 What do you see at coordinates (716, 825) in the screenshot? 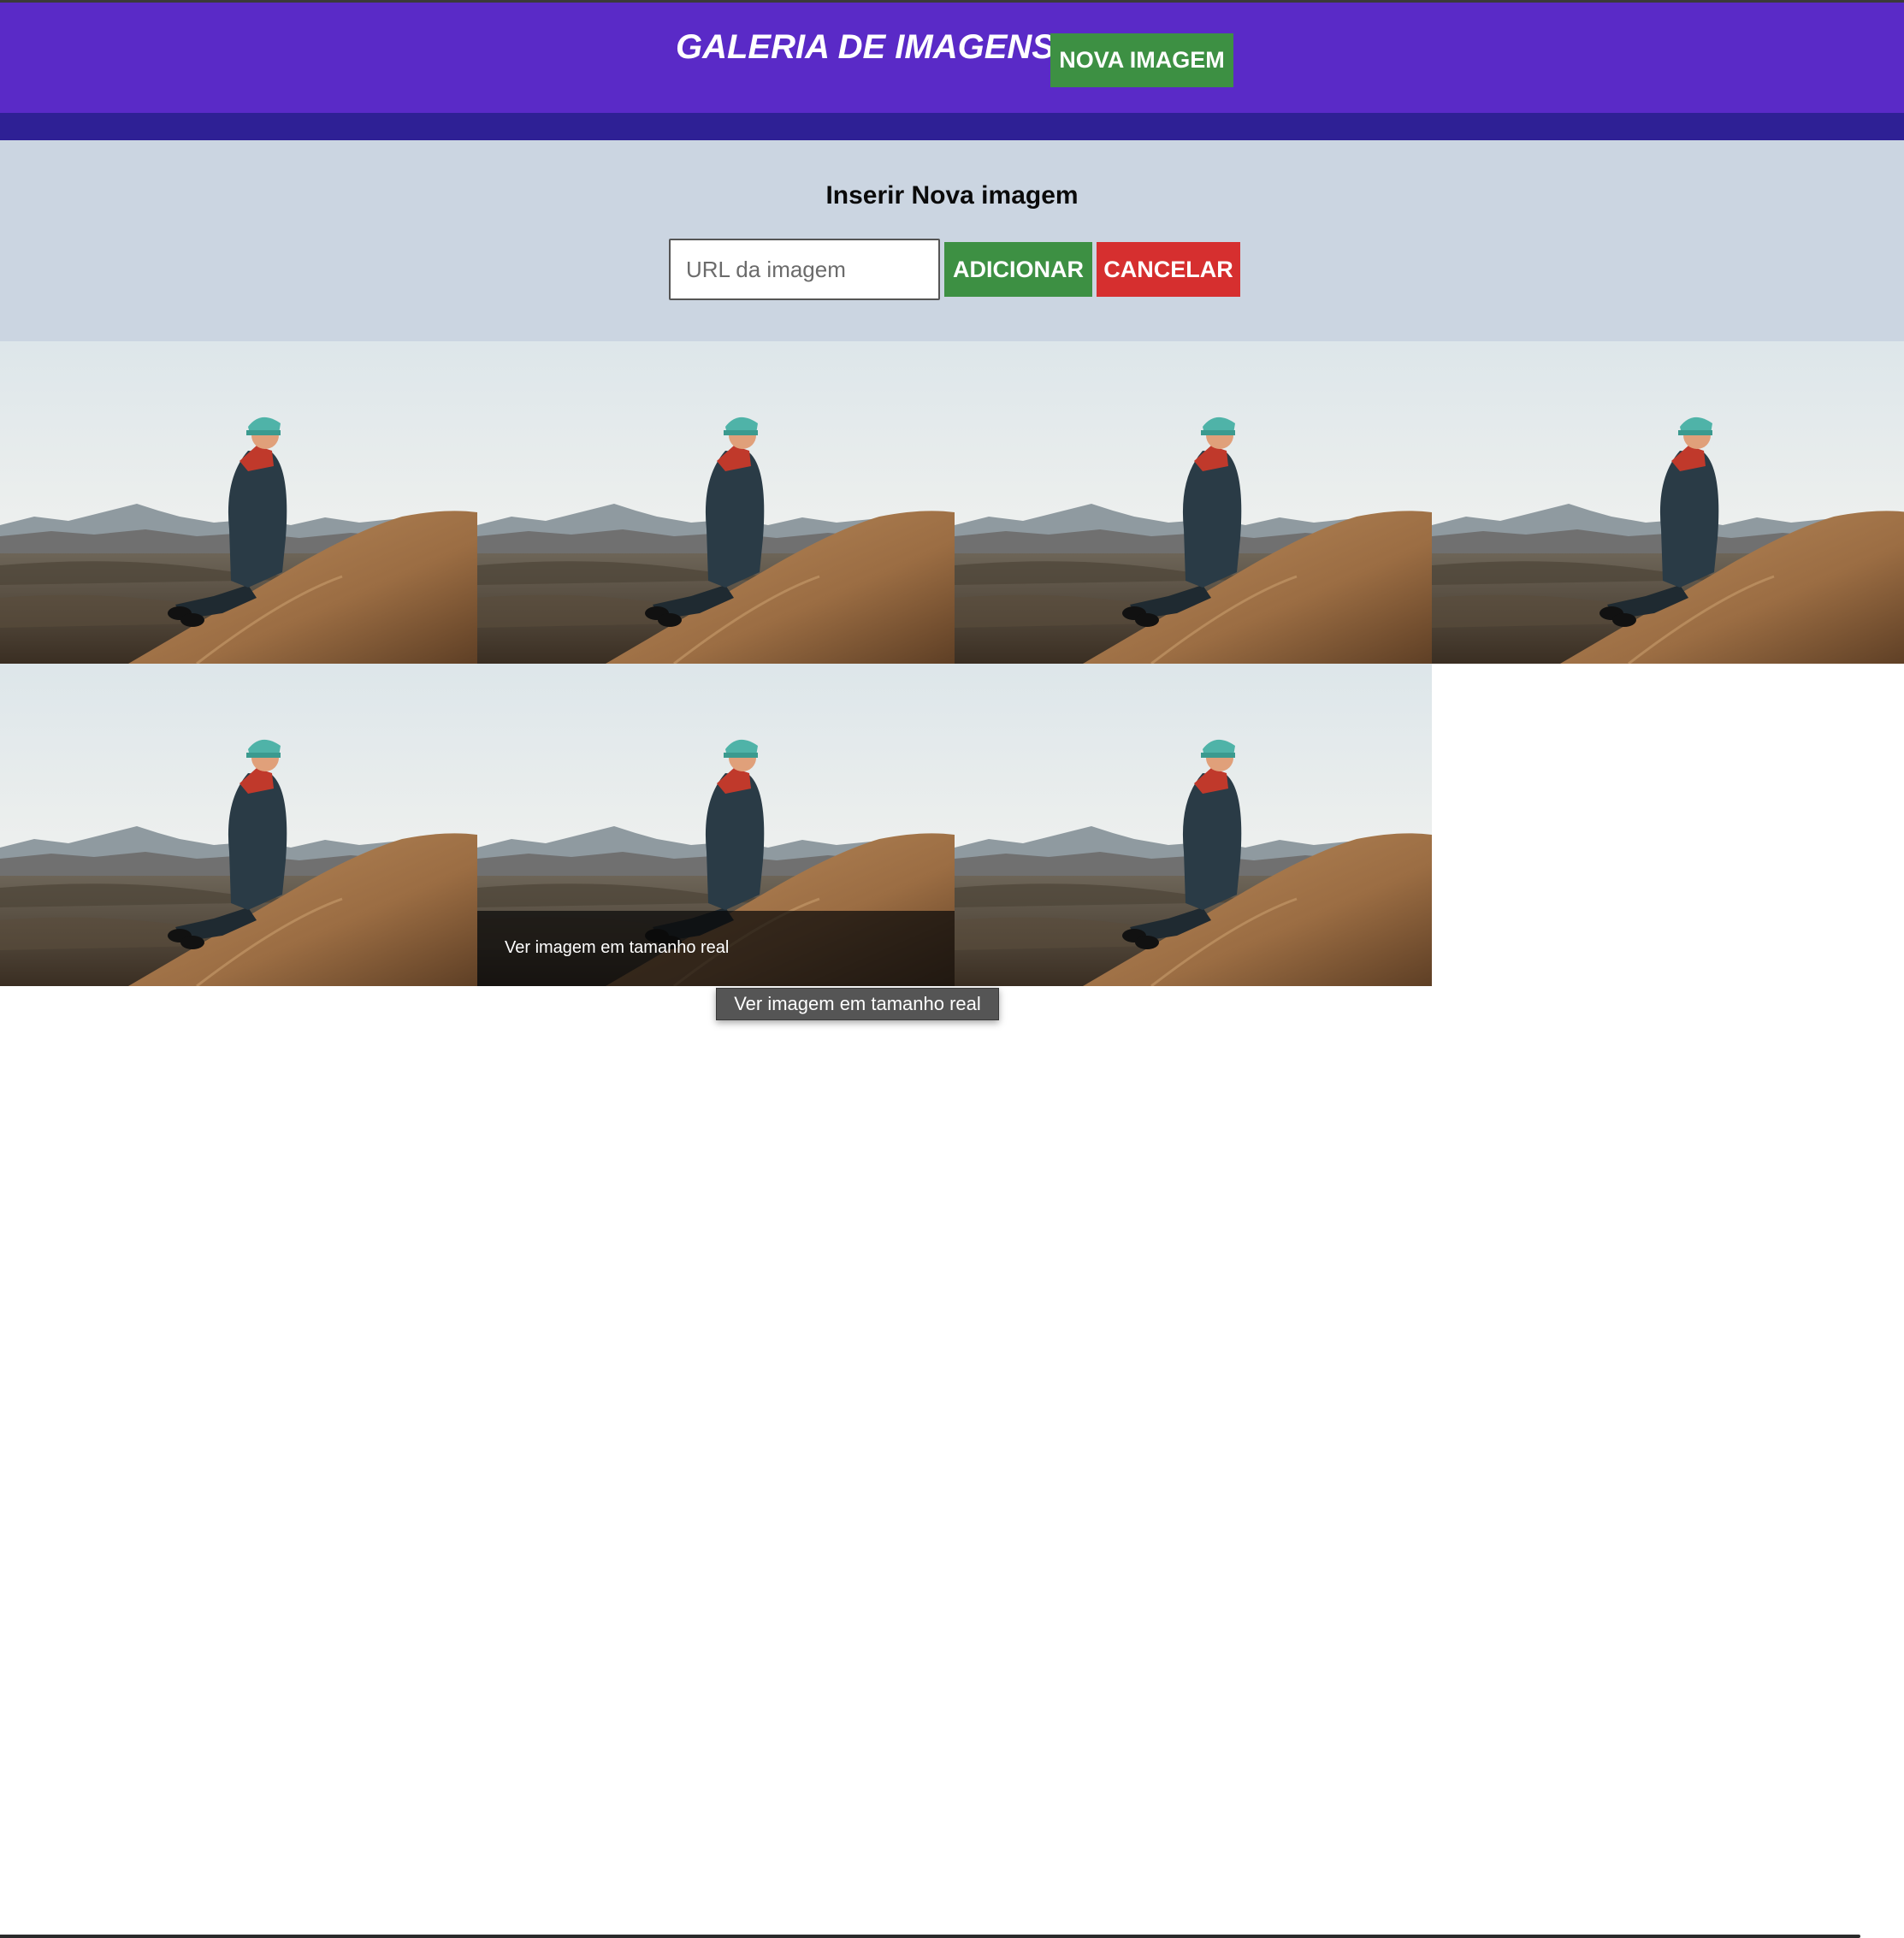
I see `gallery-image-hovered: Ver imagem em tamanho real` at bounding box center [716, 825].